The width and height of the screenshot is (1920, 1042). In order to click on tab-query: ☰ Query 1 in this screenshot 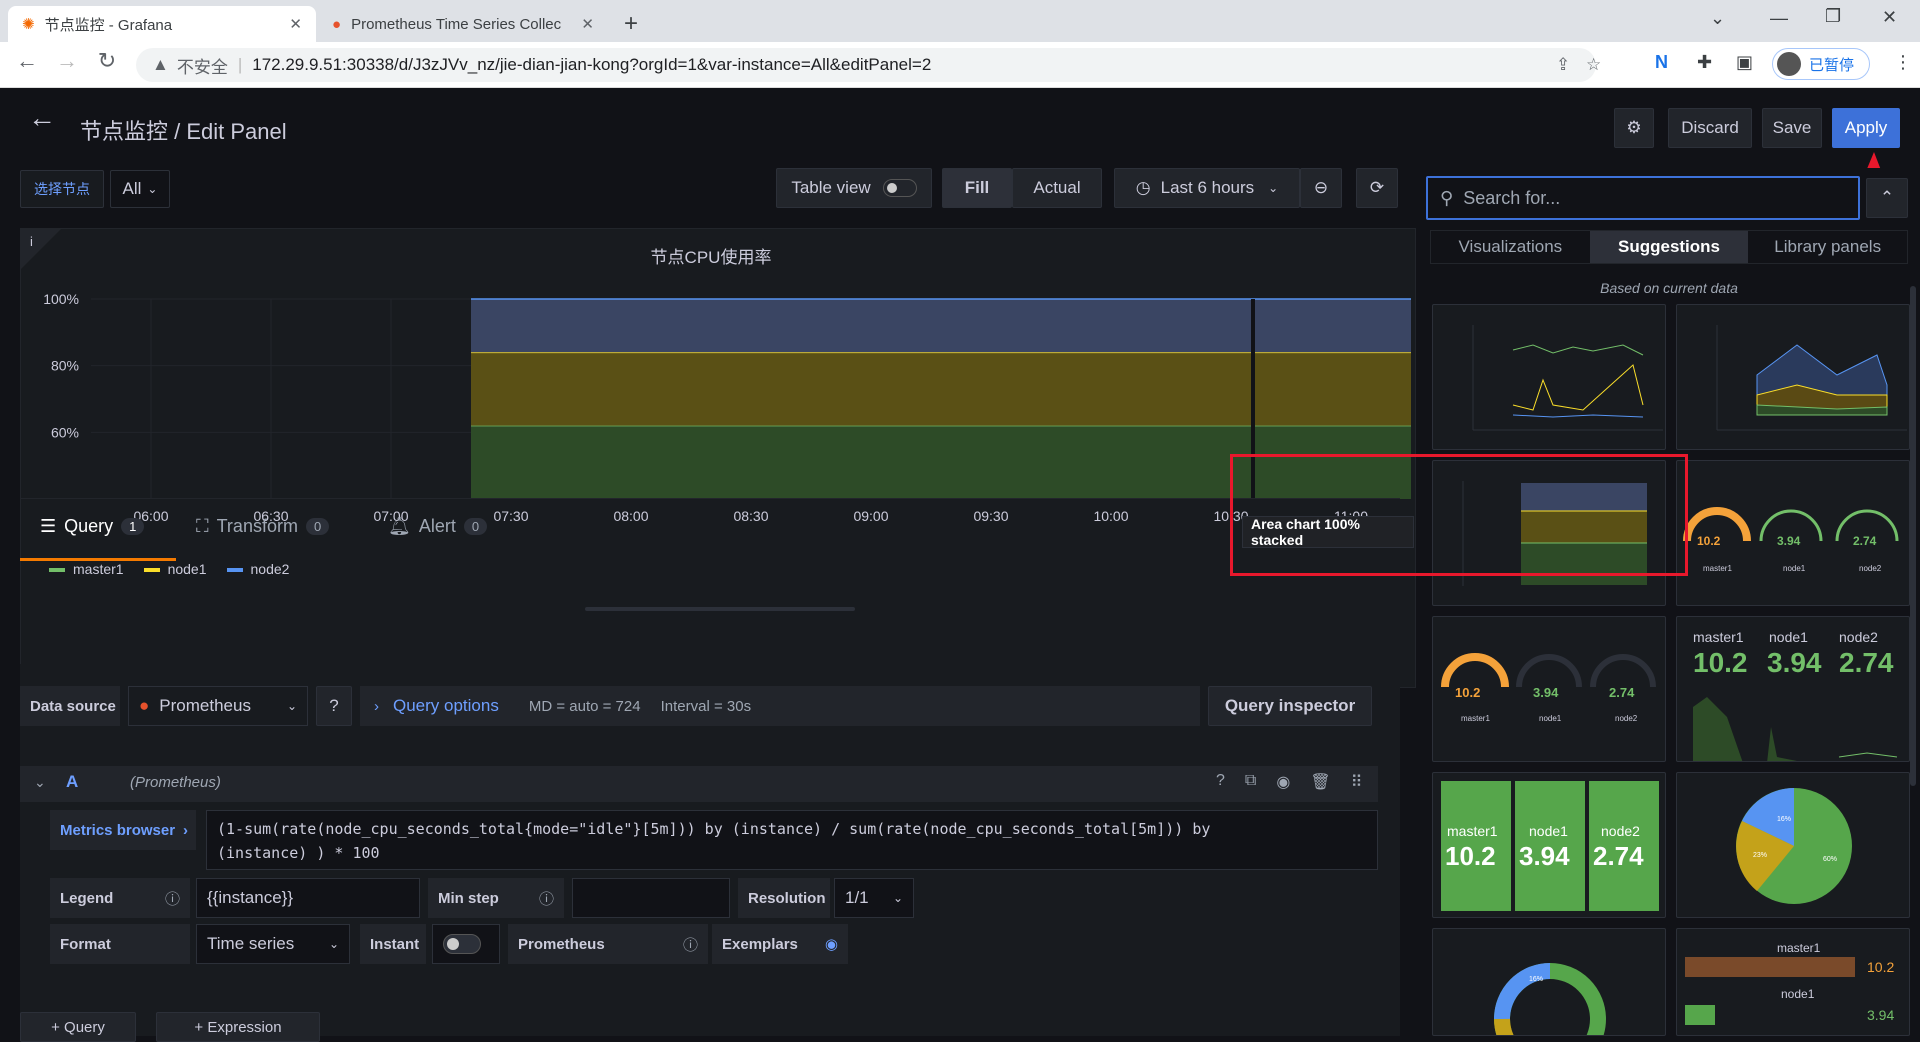, I will do `click(92, 526)`.